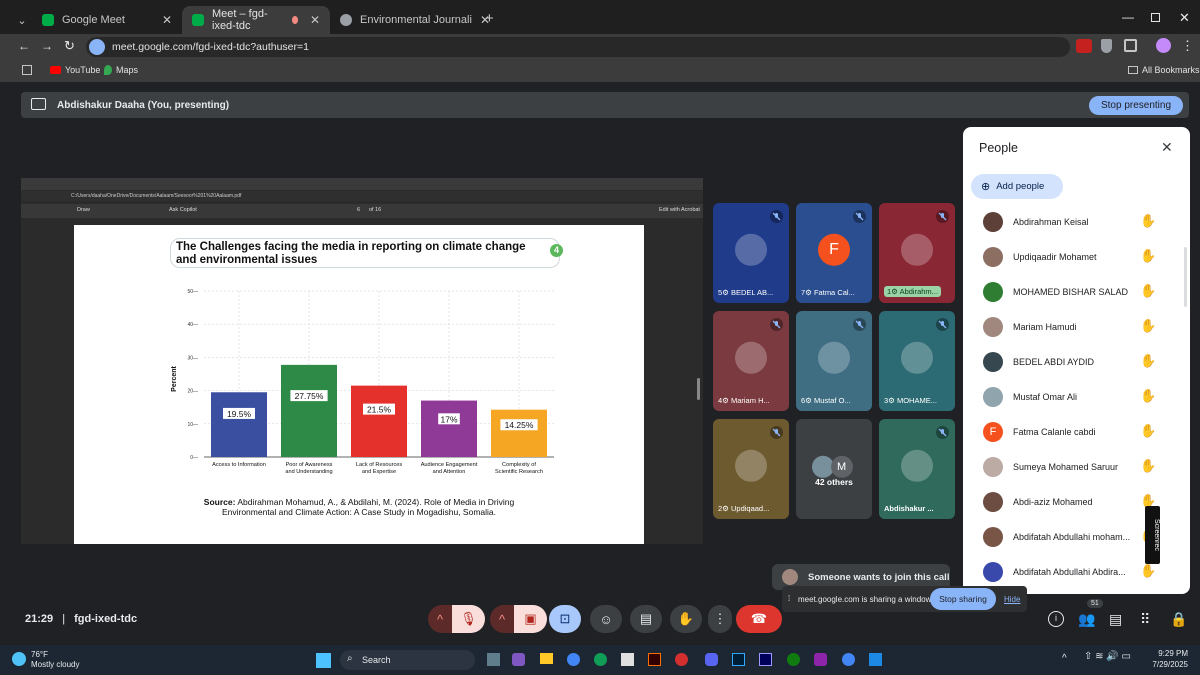 The image size is (1200, 675). What do you see at coordinates (1155, 17) in the screenshot?
I see `maximize-icon` at bounding box center [1155, 17].